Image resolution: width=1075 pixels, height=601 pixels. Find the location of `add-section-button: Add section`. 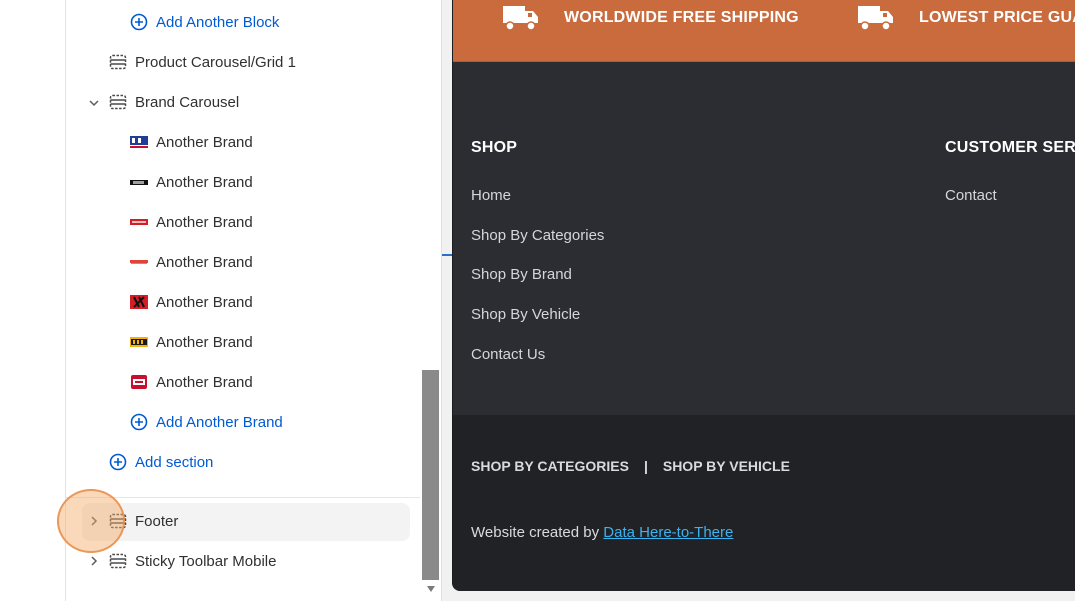

add-section-button: Add section is located at coordinates (161, 462).